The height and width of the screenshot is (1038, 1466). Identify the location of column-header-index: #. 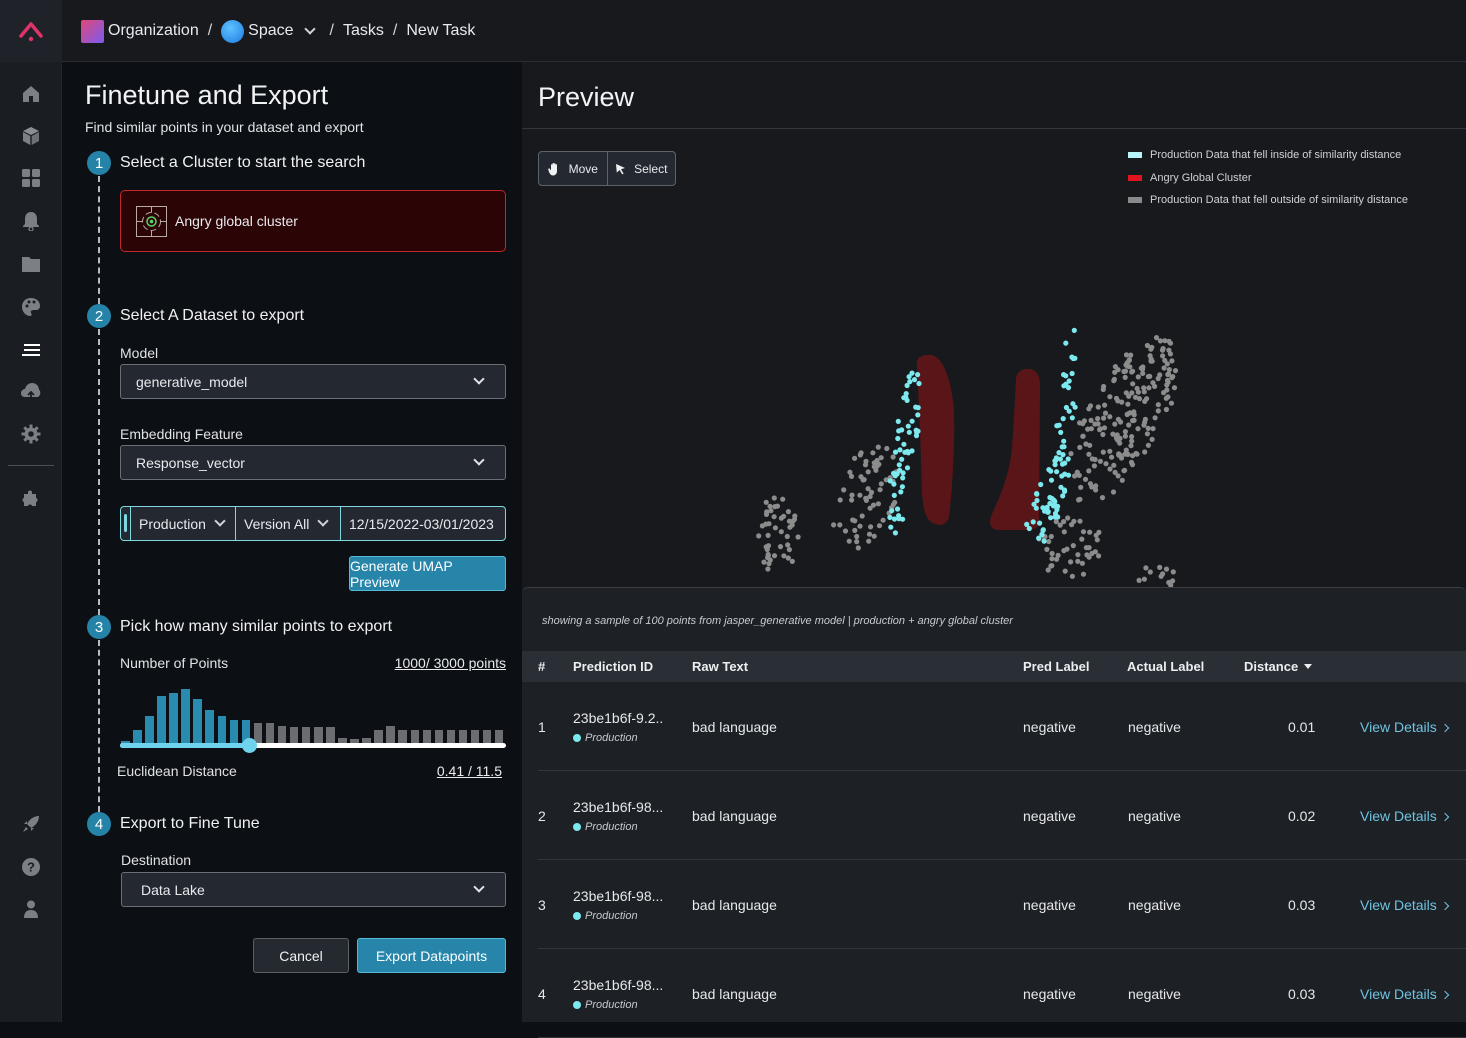
(542, 666).